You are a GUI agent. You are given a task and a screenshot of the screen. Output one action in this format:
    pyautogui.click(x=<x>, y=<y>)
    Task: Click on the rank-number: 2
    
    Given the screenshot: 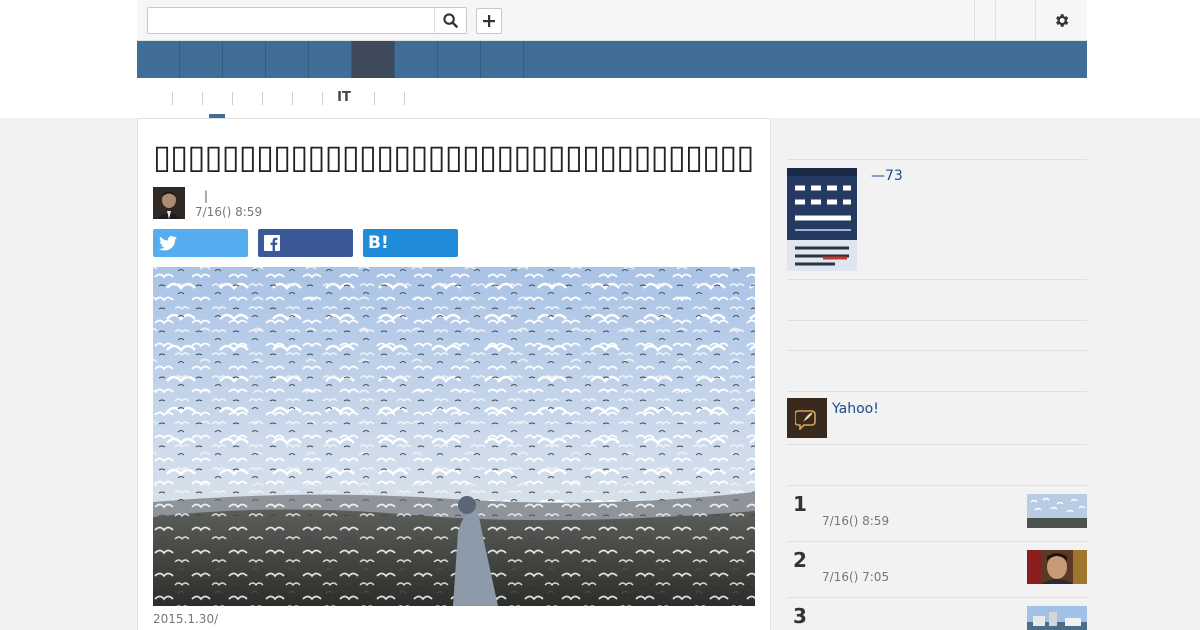 What is the action you would take?
    pyautogui.click(x=800, y=560)
    